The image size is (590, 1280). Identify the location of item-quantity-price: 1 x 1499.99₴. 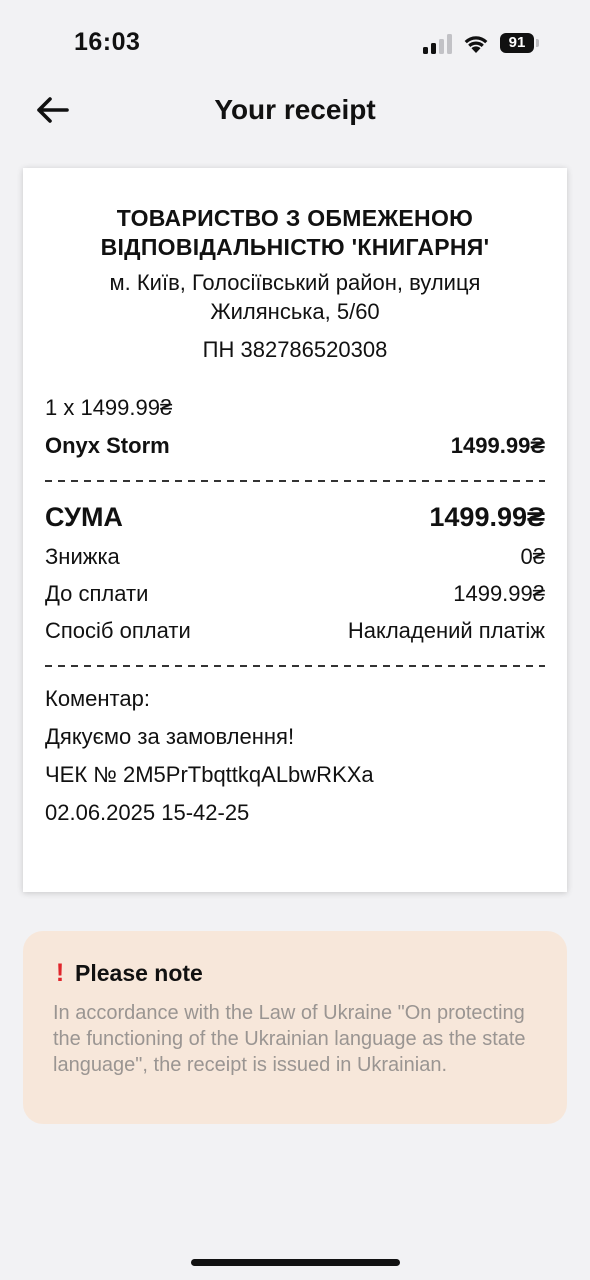
(109, 407).